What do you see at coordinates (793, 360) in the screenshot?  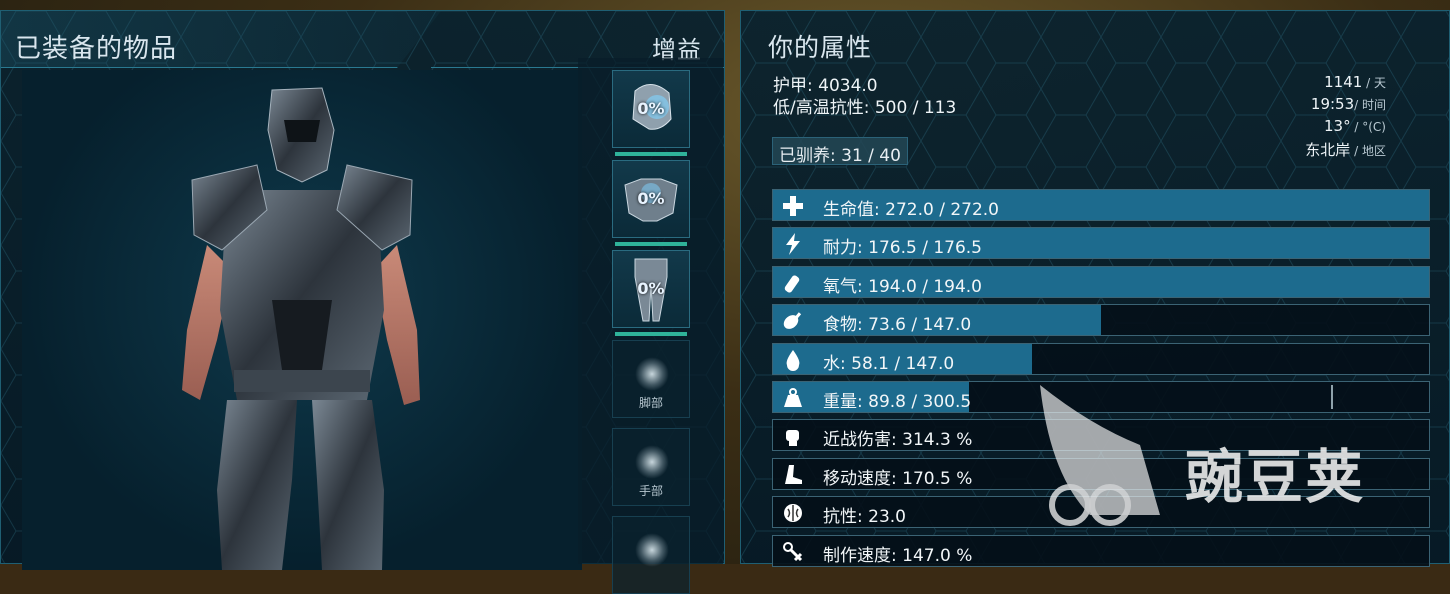 I see `water-drop-icon` at bounding box center [793, 360].